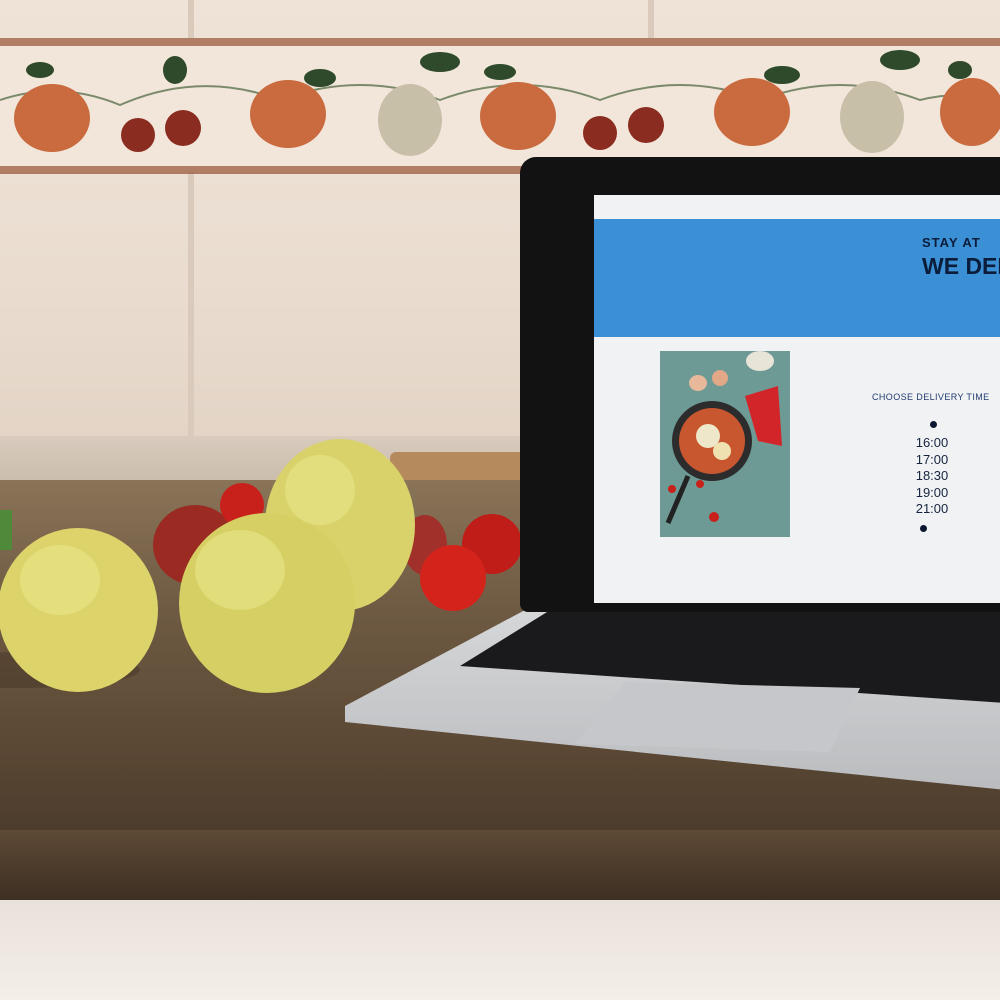  What do you see at coordinates (500, 950) in the screenshot?
I see `cabinet-front` at bounding box center [500, 950].